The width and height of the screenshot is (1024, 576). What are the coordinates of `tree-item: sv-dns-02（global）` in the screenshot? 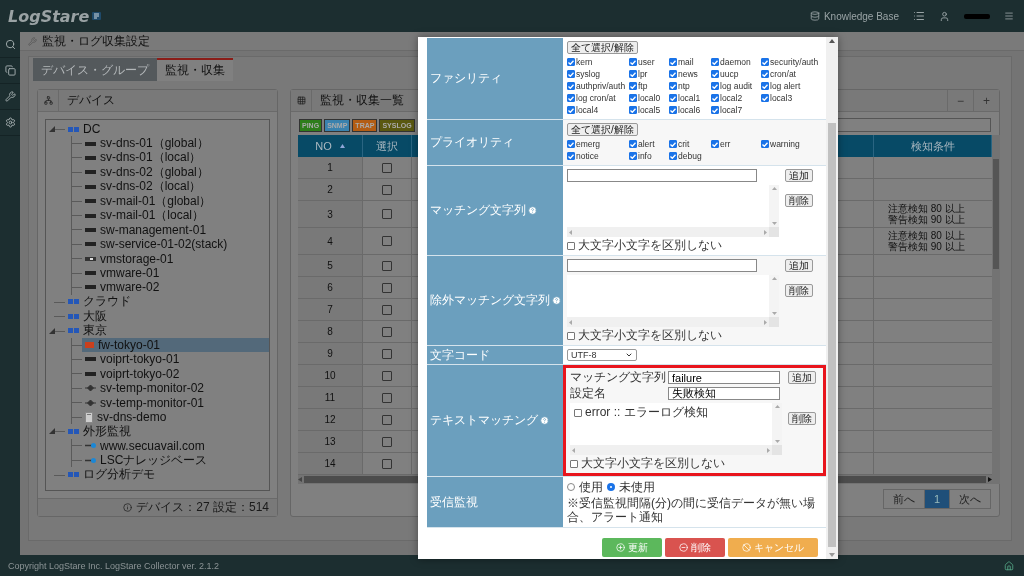 It's located at (175, 172).